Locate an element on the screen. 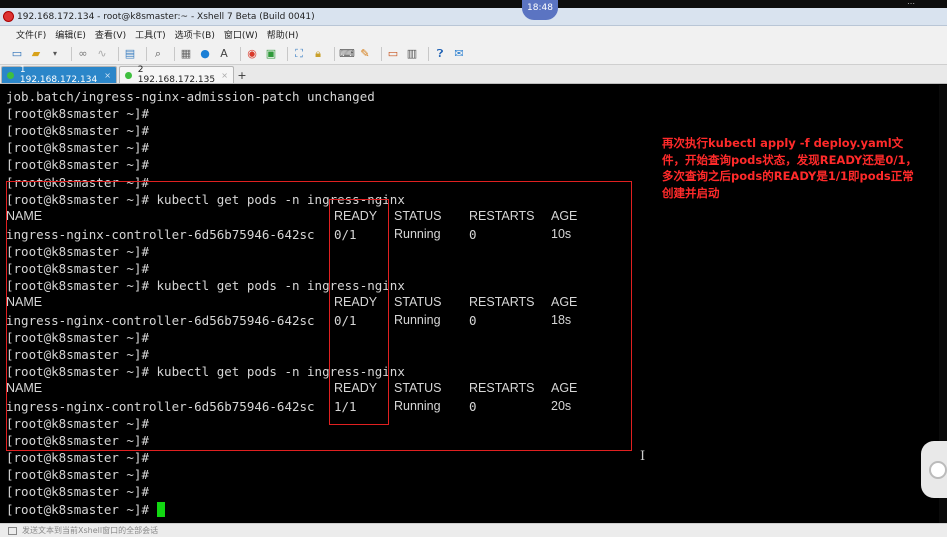 The image size is (947, 537). terminal-prompt: [root@k8smaster ~]# is located at coordinates (77, 509).